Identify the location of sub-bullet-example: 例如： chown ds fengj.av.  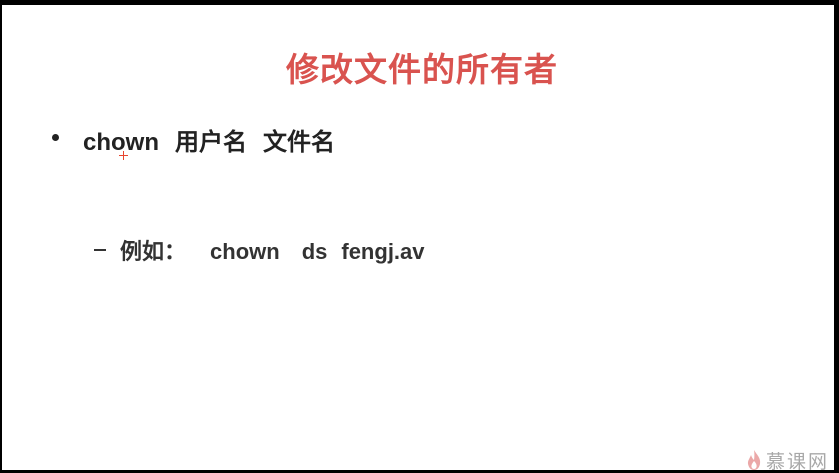
(272, 250).